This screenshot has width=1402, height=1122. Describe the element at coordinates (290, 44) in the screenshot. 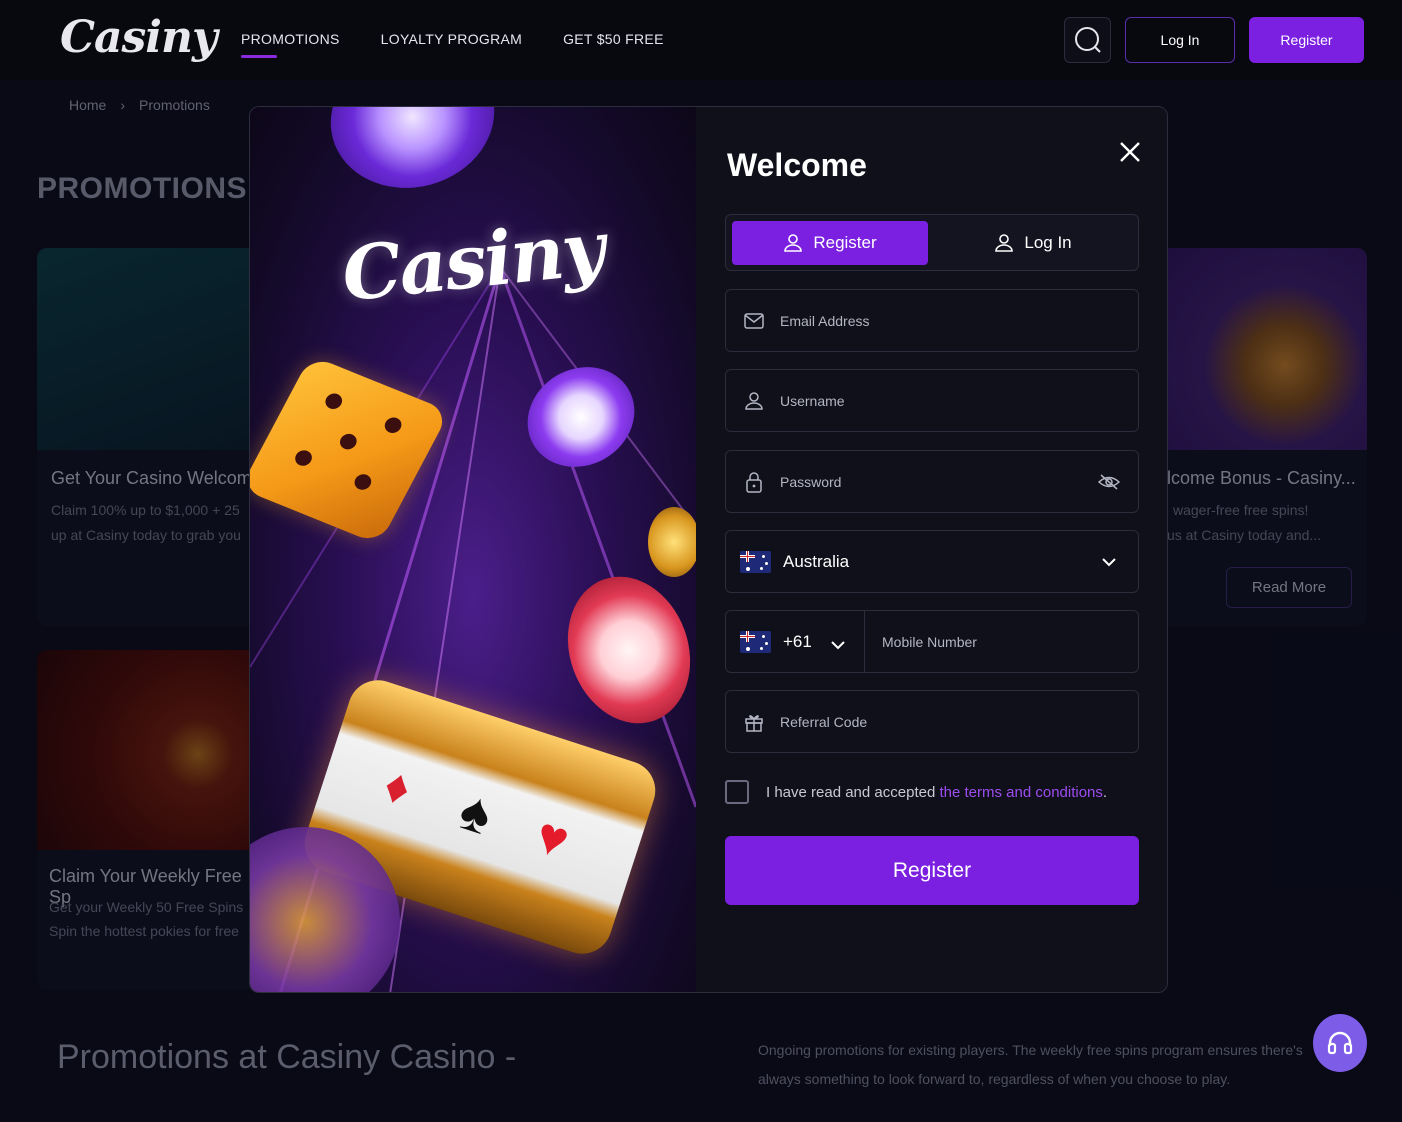

I see `nav-promotions: PROMOTIONS` at that location.